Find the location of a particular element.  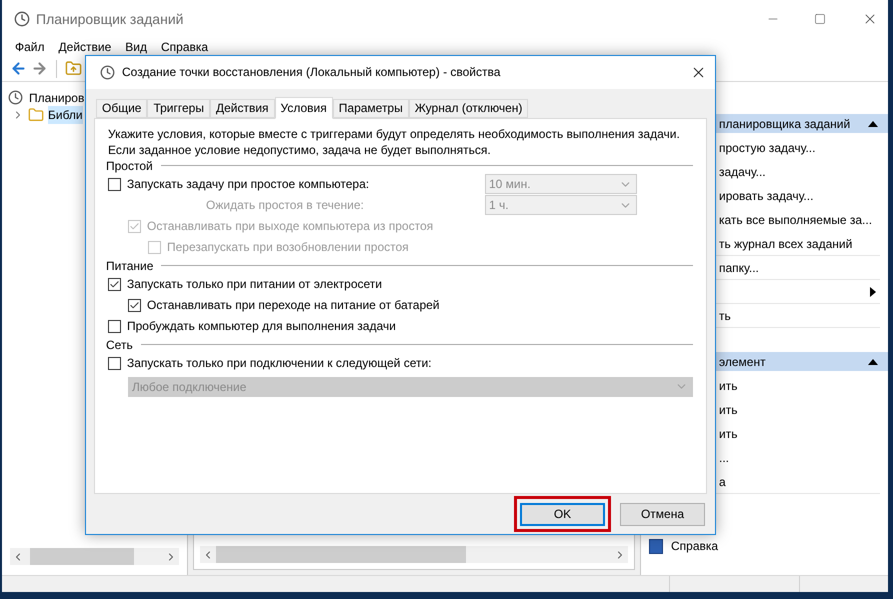

window-title: Планировщик заданий is located at coordinates (110, 19).